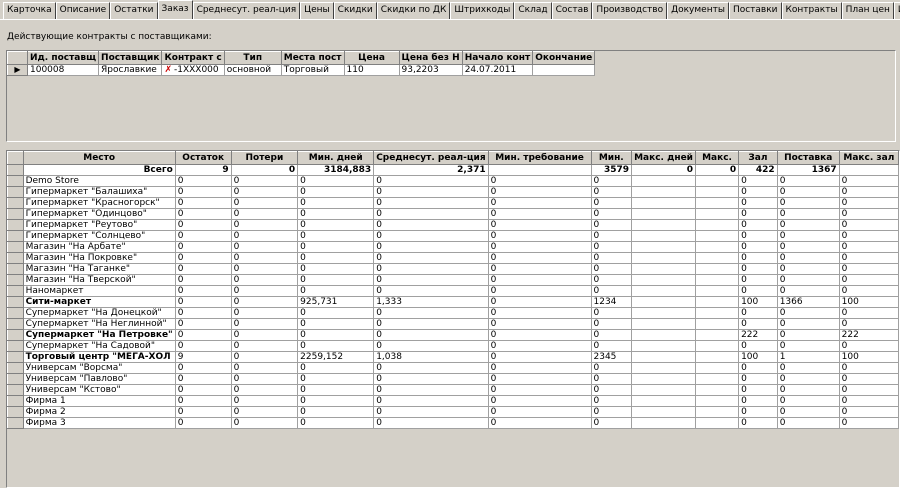 This screenshot has height=488, width=900. Describe the element at coordinates (497, 70) in the screenshot. I see `contract-cell-start: 24.07.2011` at that location.